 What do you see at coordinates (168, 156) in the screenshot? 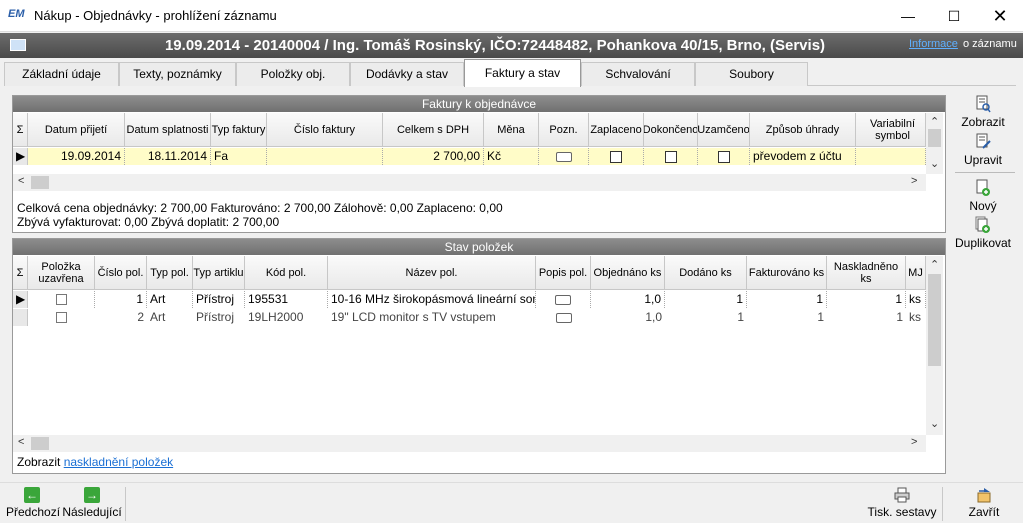
I see `cell-datum-splatnosti: 18.11.2014` at bounding box center [168, 156].